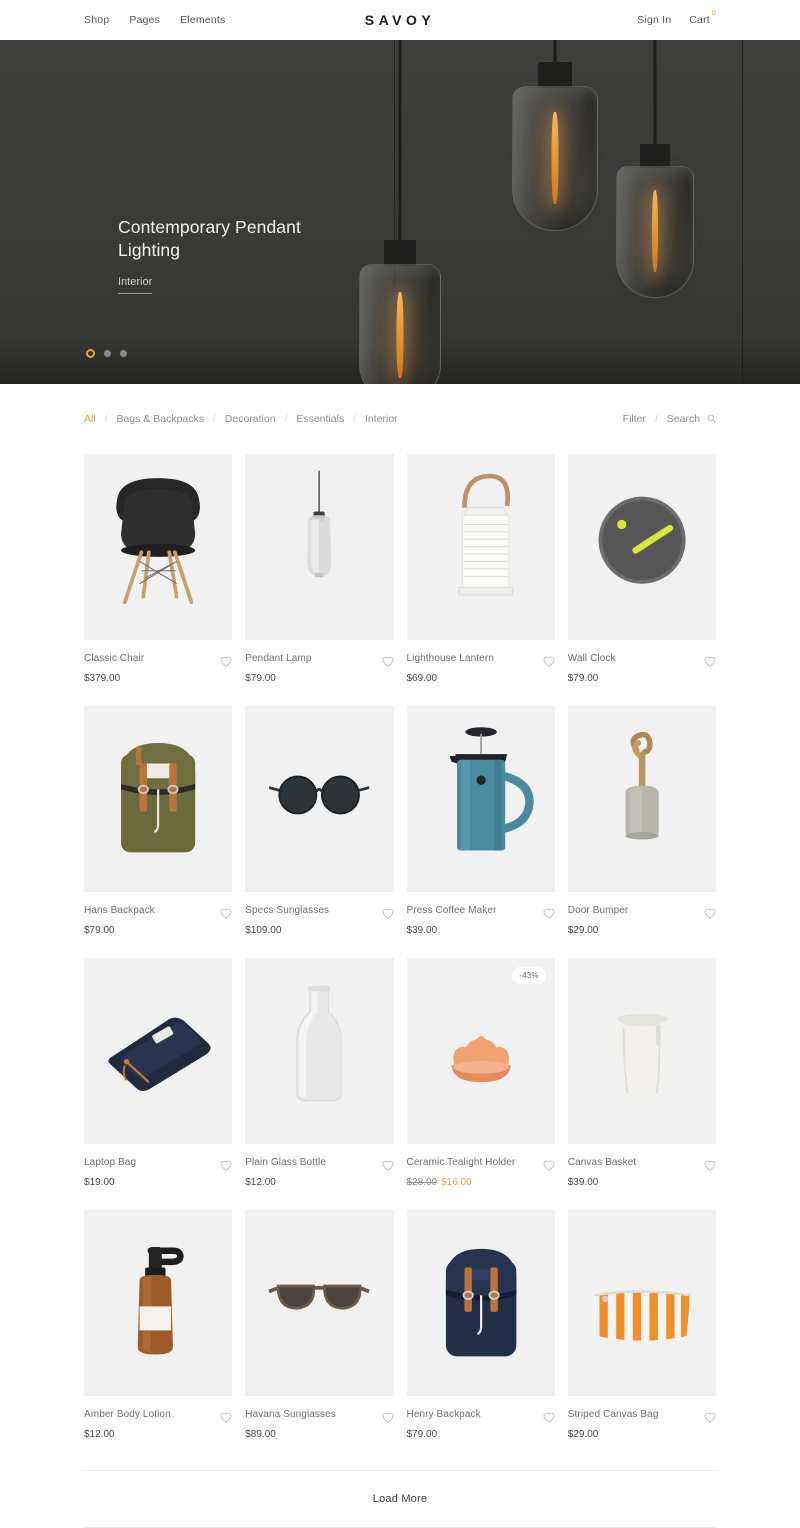 This screenshot has height=1528, width=800. I want to click on sign-in-link: Sign In, so click(654, 20).